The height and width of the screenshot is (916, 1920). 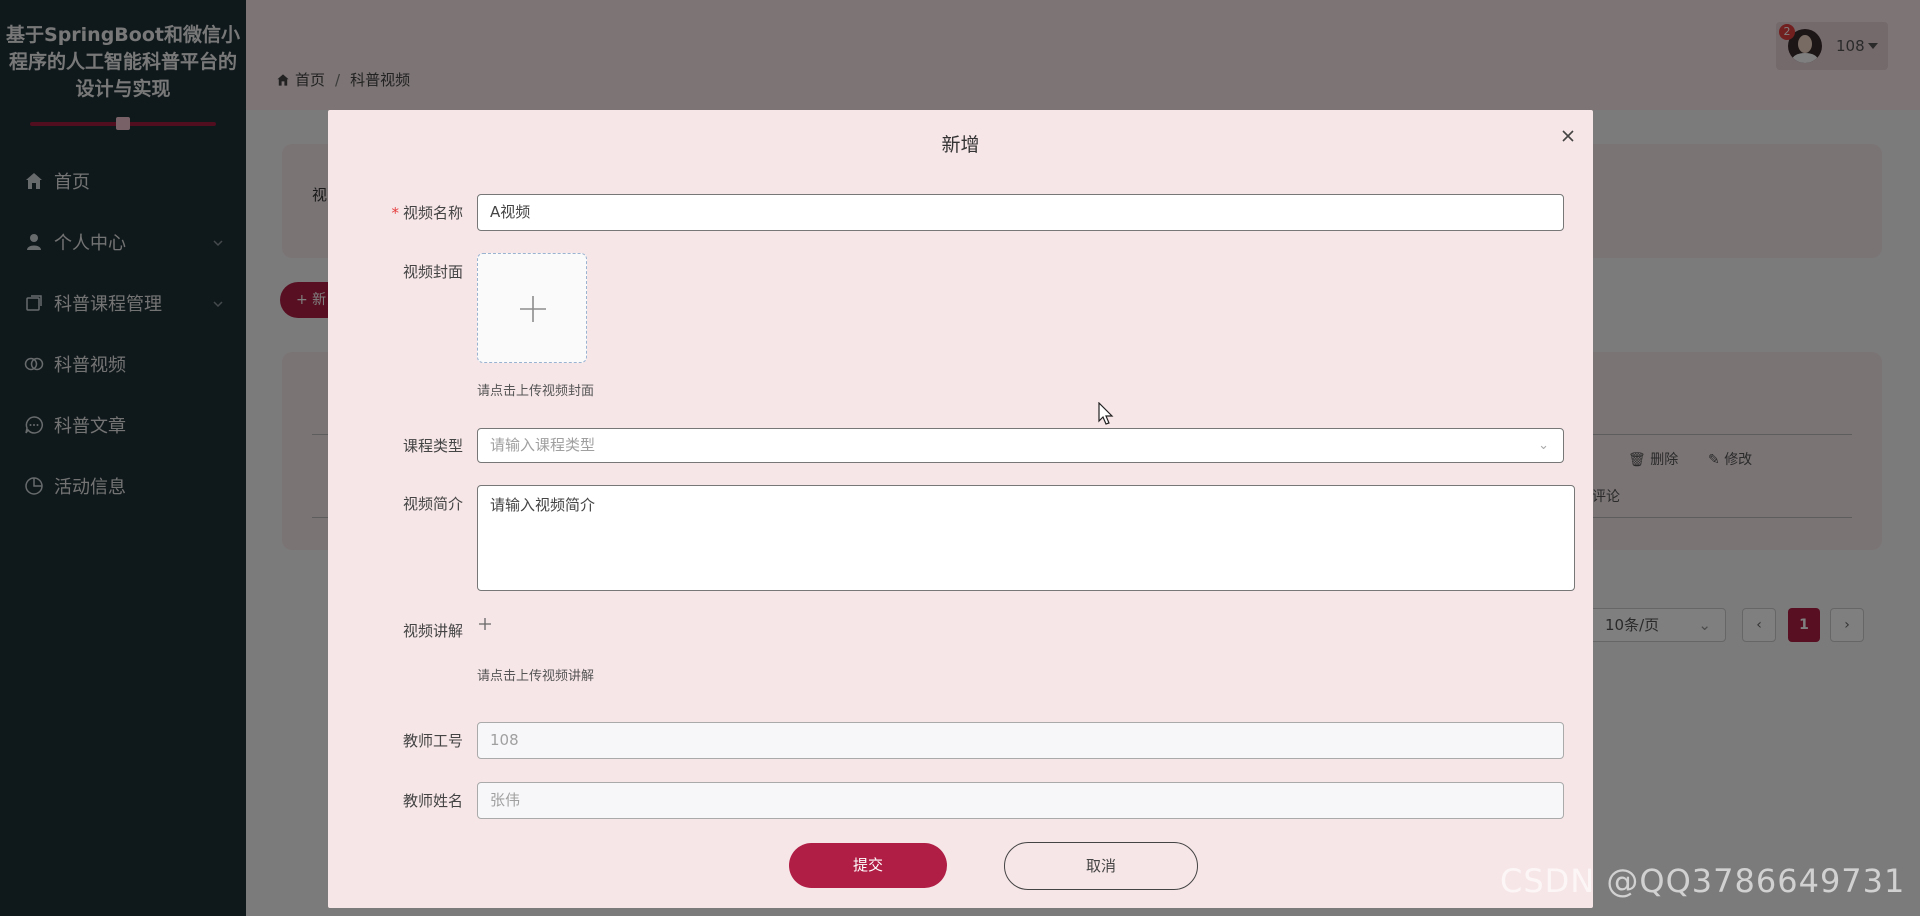 What do you see at coordinates (1020, 212) in the screenshot?
I see `video-name-input: A视频` at bounding box center [1020, 212].